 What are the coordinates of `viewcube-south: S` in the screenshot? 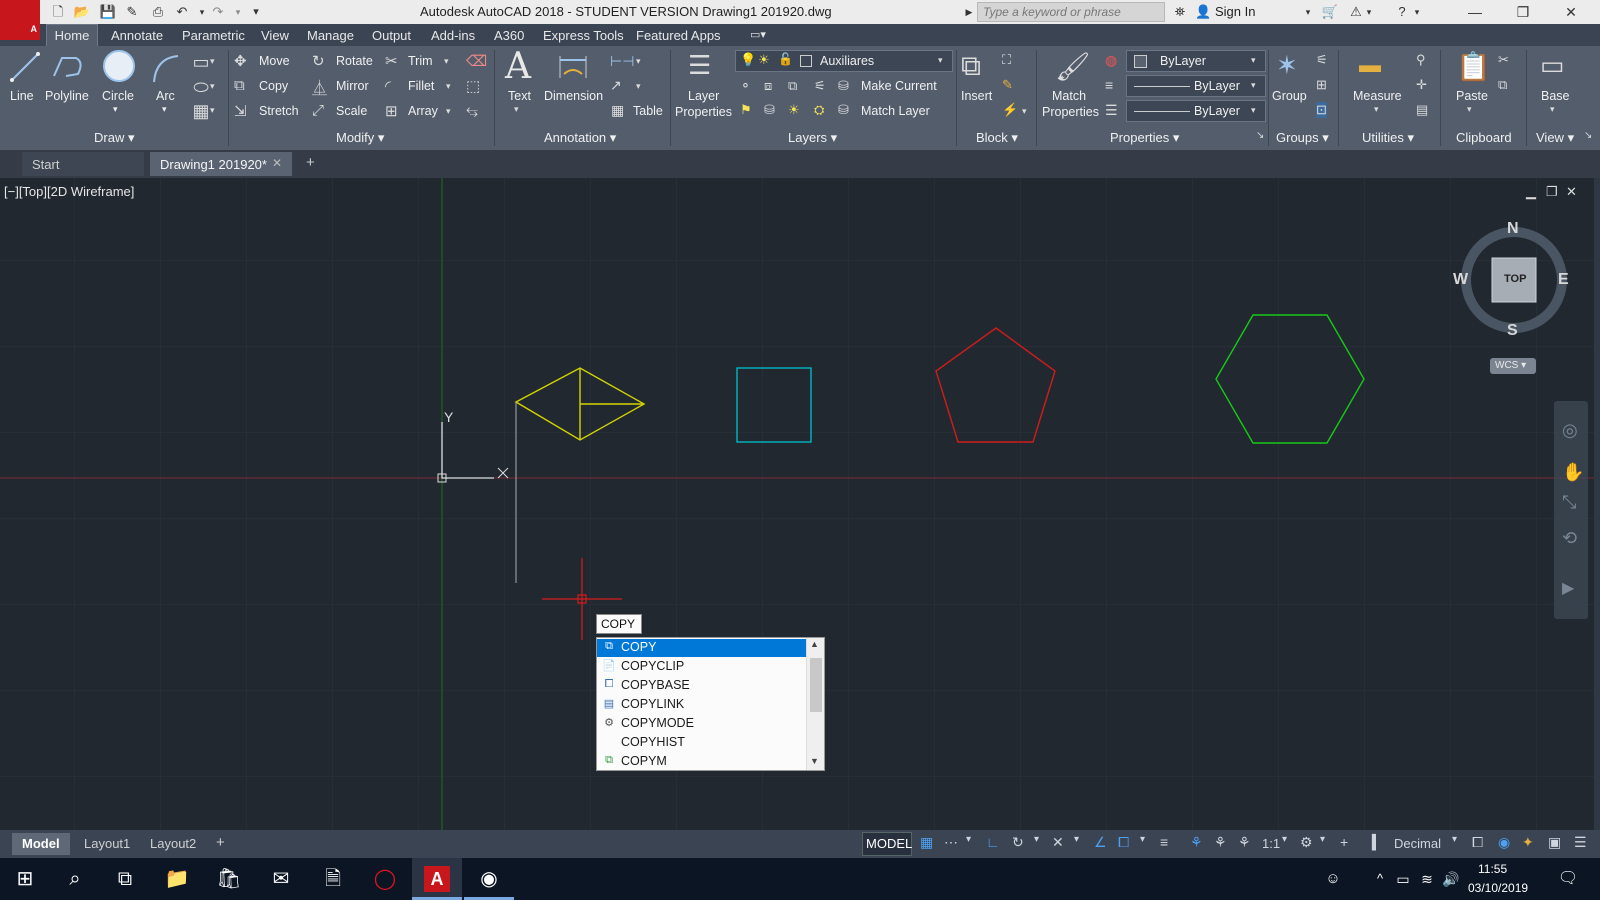 It's located at (1512, 331).